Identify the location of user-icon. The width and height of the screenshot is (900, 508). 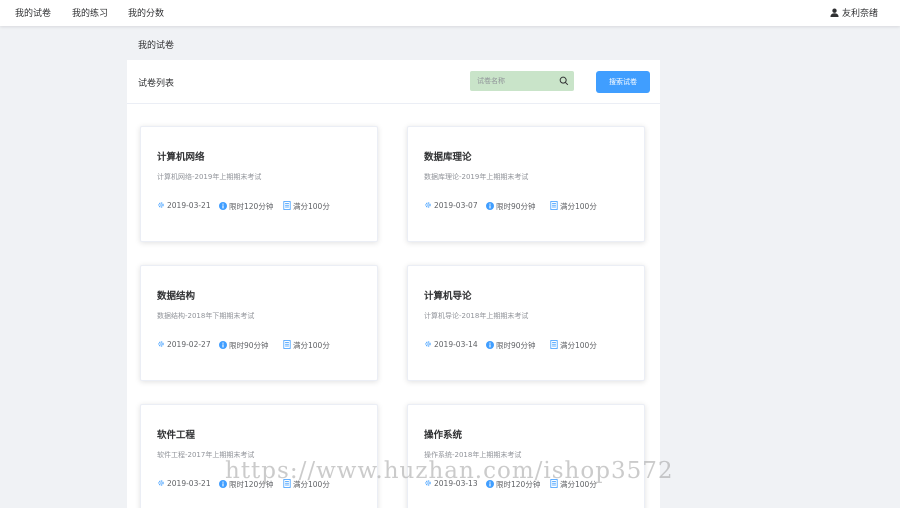
(834, 12).